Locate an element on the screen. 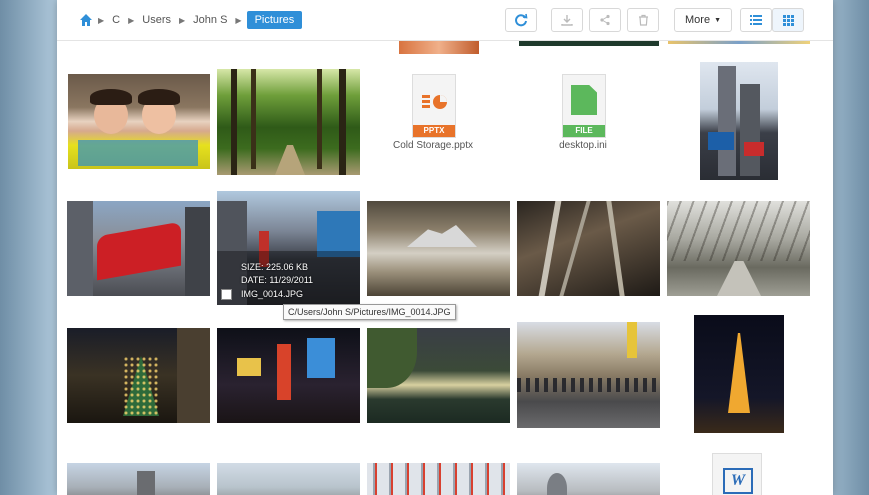 The width and height of the screenshot is (869, 495). select-checkbox is located at coordinates (226, 294).